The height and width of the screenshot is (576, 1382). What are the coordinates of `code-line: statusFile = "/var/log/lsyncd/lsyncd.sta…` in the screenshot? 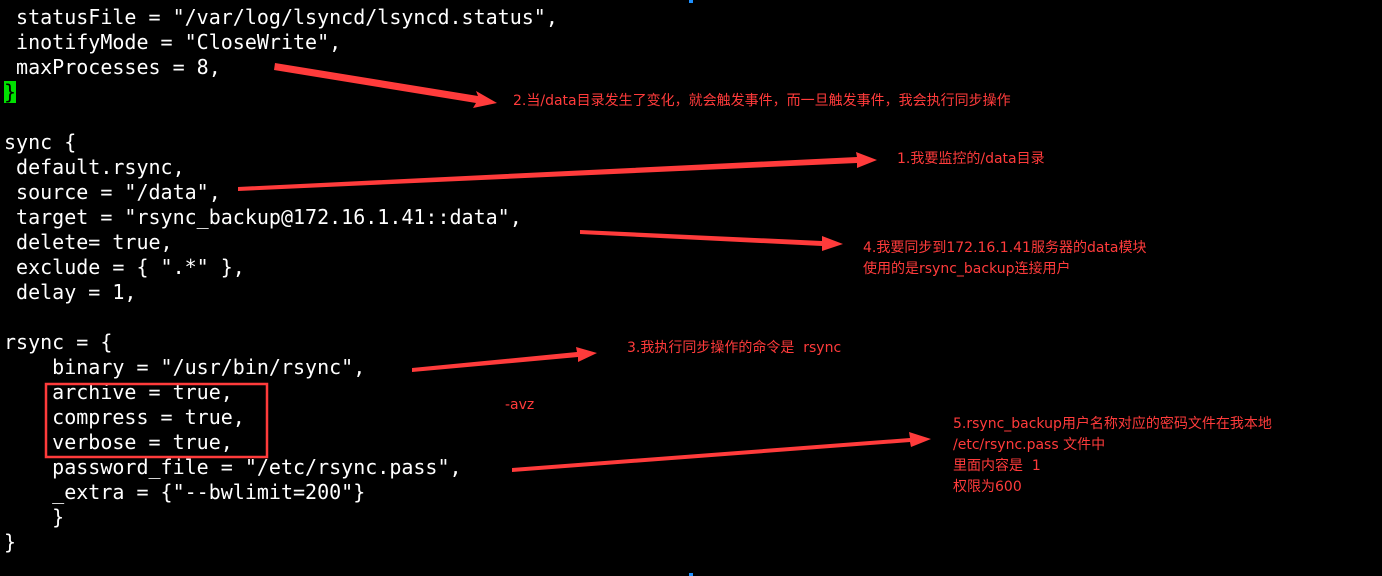 It's located at (281, 17).